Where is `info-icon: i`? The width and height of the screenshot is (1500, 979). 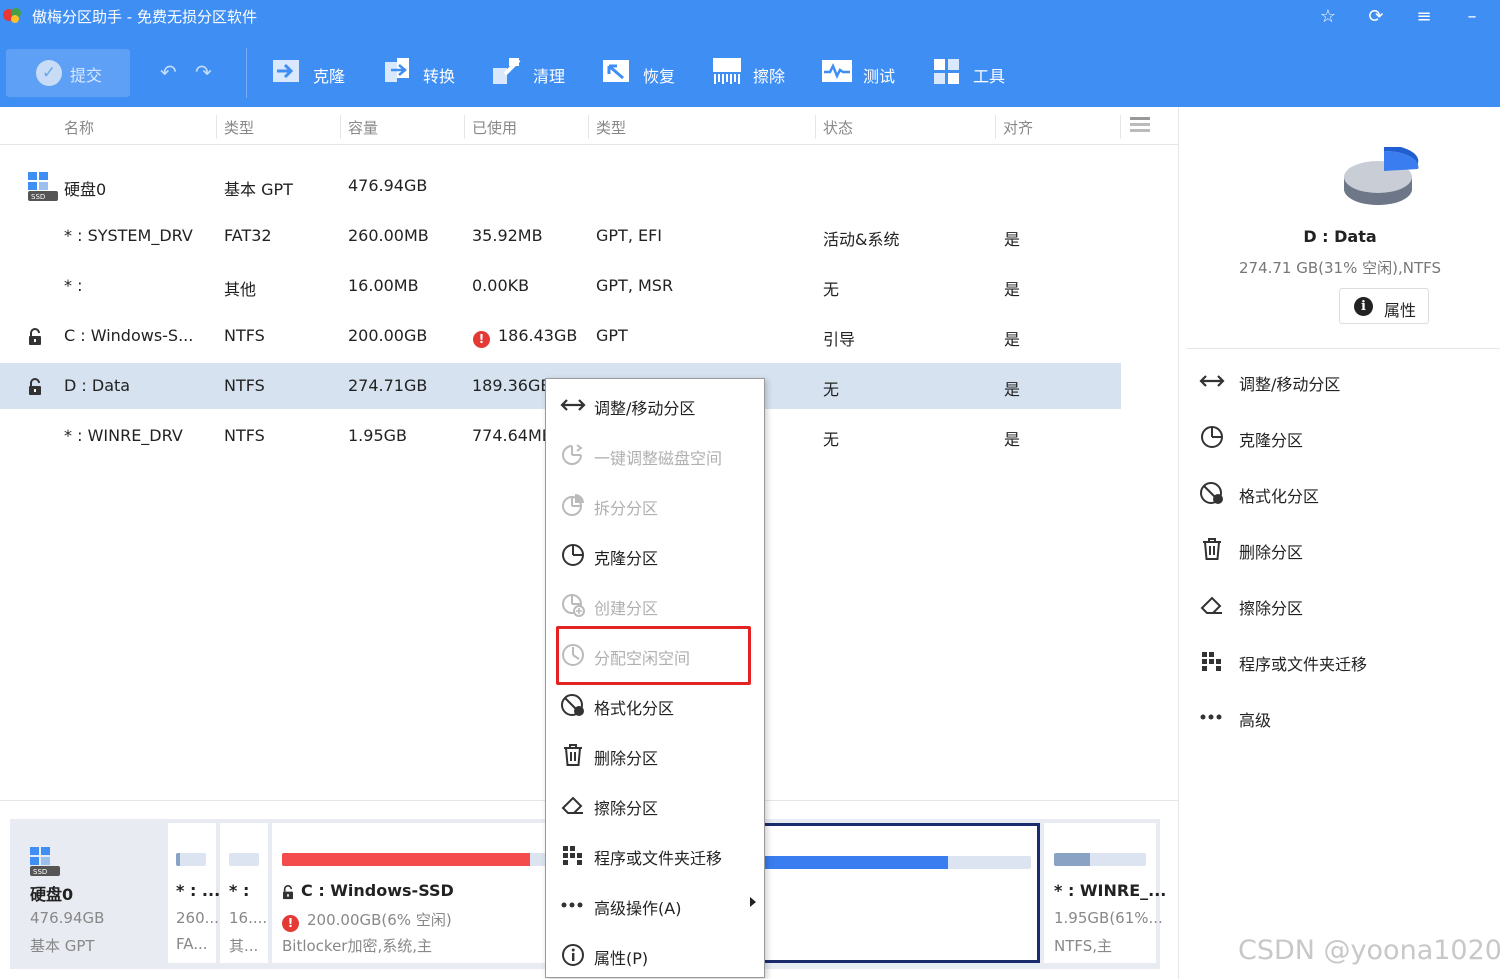 info-icon: i is located at coordinates (1363, 306).